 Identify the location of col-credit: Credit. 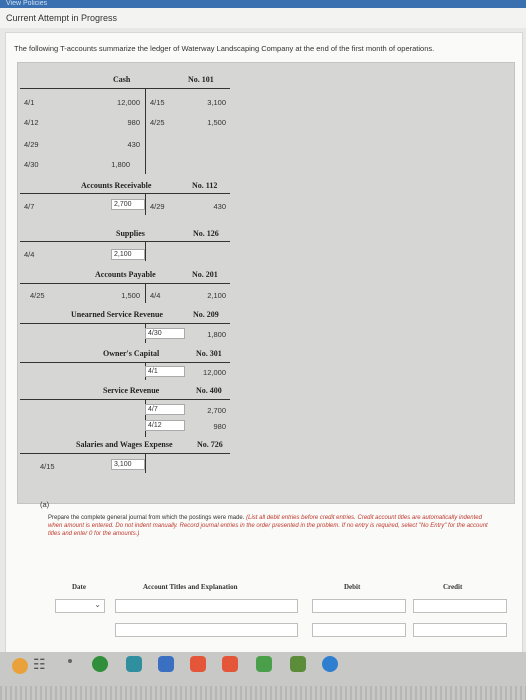
(453, 587).